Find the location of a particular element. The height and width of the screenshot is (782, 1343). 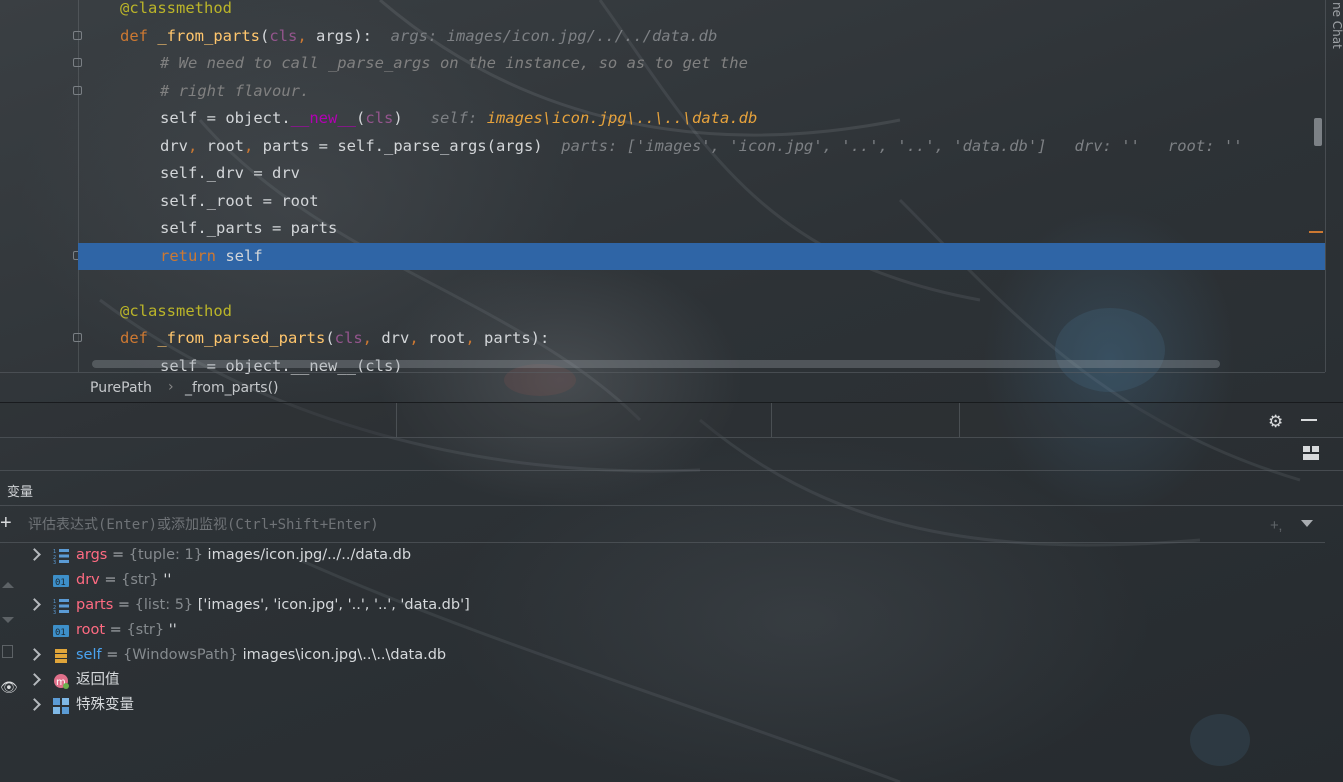

code-text: # right flavour. is located at coordinates (234, 91).